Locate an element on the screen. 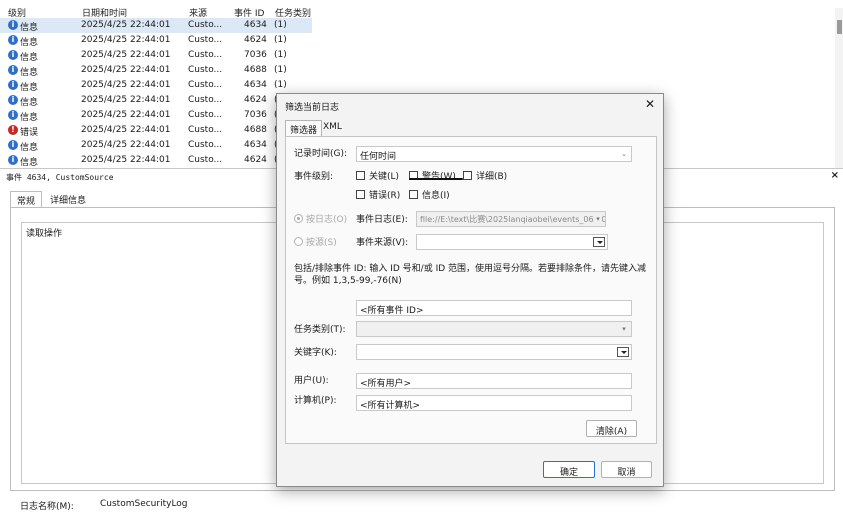  critical-label: 关键(L) is located at coordinates (384, 177).